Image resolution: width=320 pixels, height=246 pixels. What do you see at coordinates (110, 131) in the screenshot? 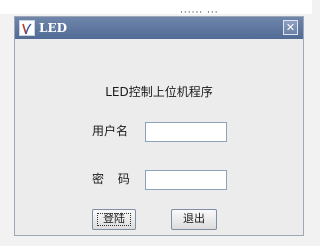
I see `username-label: 用户名` at bounding box center [110, 131].